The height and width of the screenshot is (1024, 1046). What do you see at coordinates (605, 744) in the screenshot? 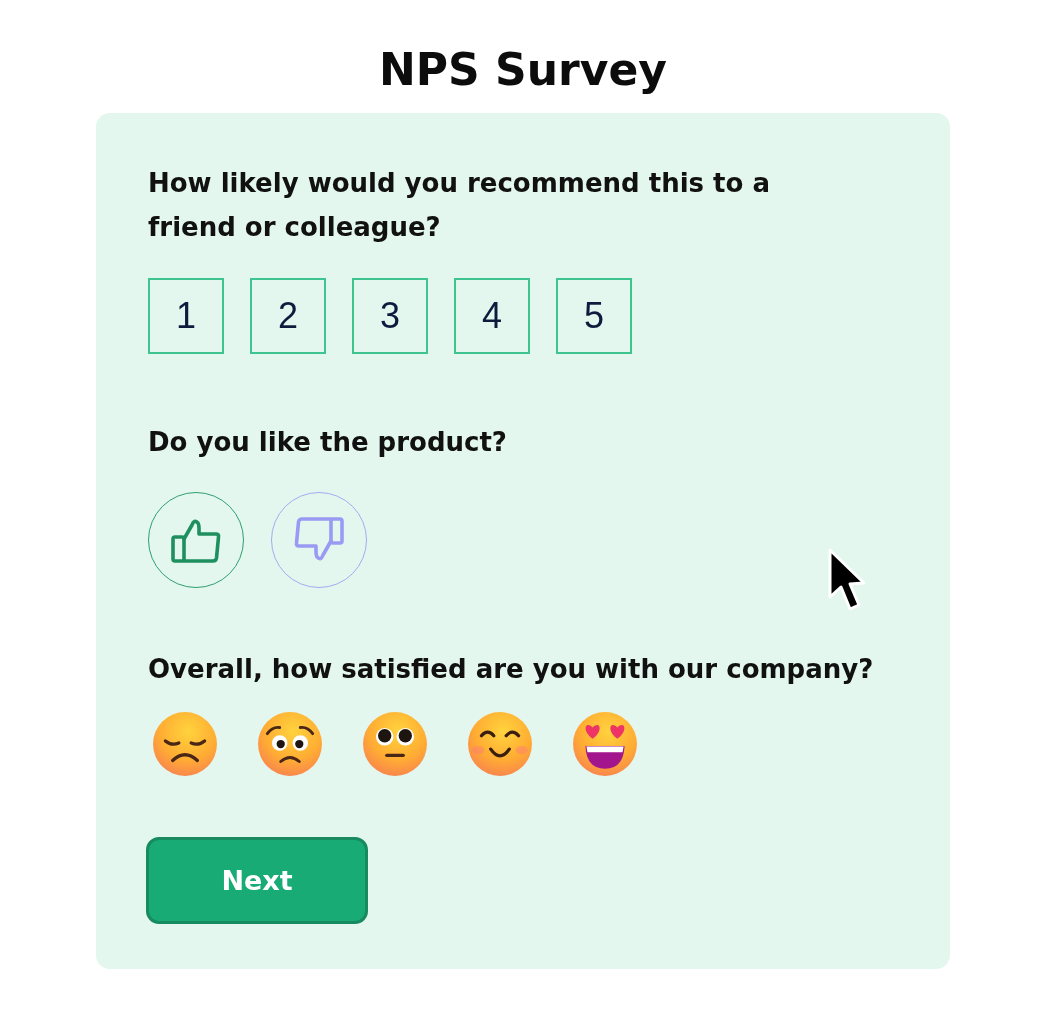
I see `heart-eyes-face-icon` at bounding box center [605, 744].